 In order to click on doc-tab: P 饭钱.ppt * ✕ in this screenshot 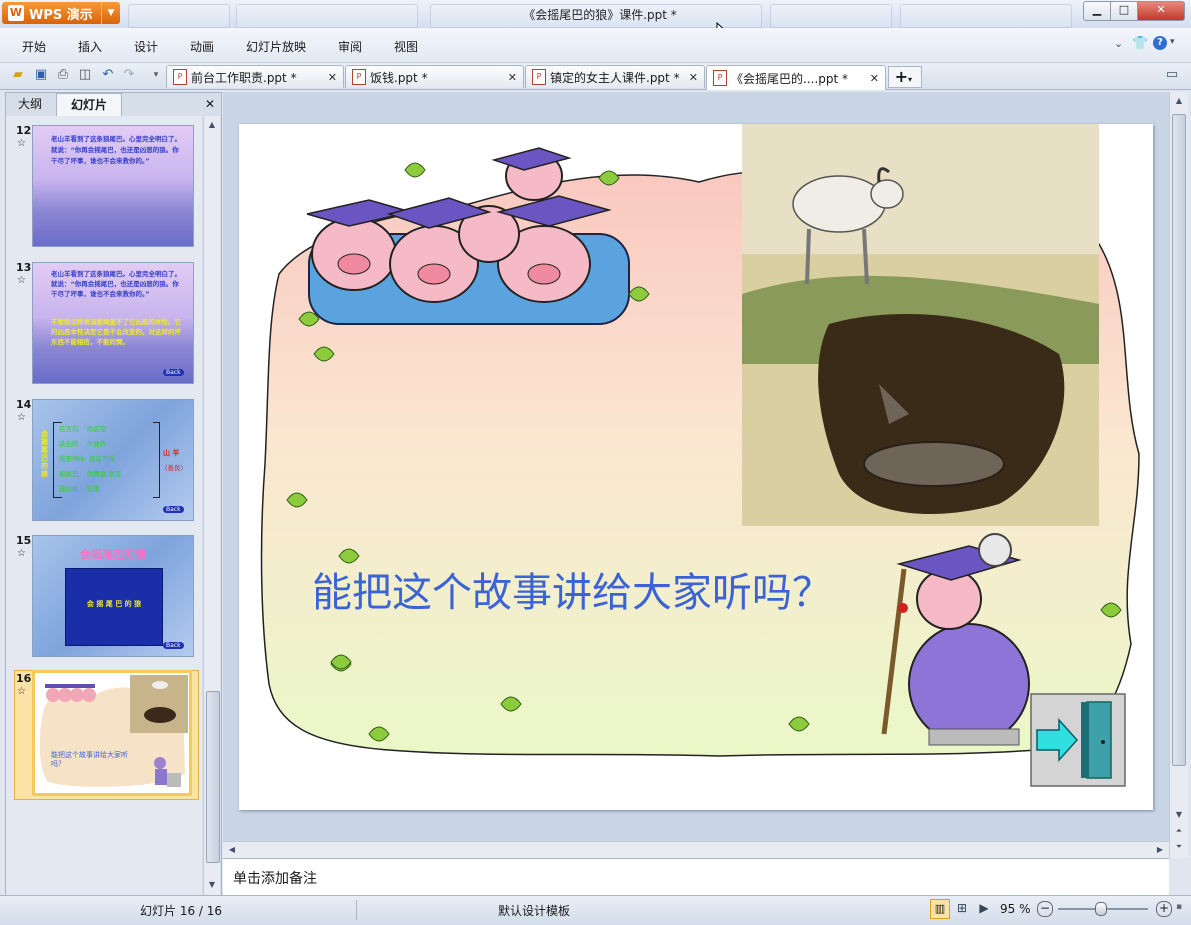, I will do `click(434, 76)`.